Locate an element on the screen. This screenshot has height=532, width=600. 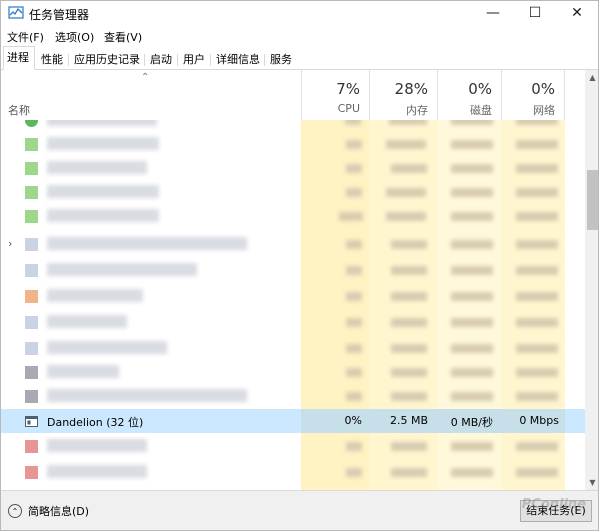
process-cpu: 0% is located at coordinates (353, 420).